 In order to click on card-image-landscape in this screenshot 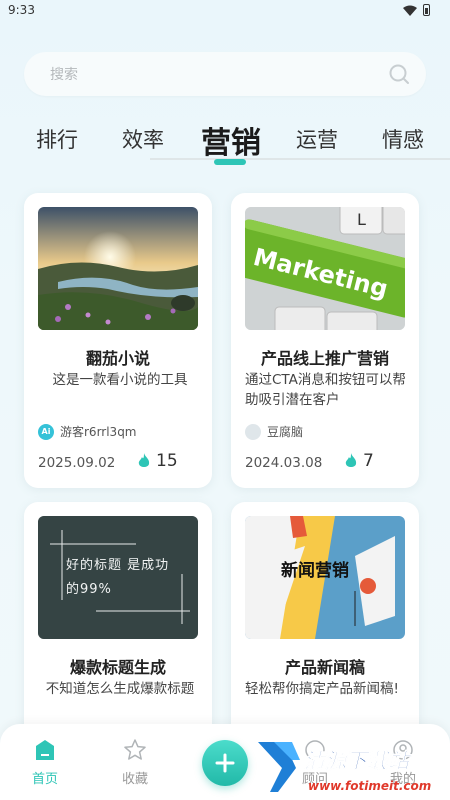, I will do `click(118, 268)`.